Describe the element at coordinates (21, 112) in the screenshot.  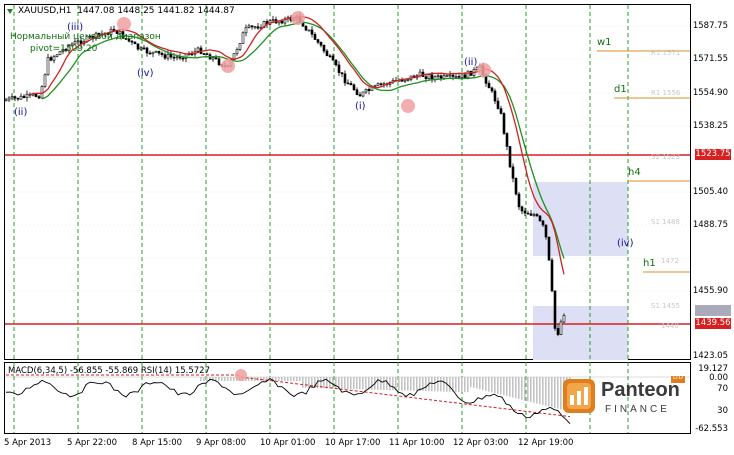
I see `wave-label: (ii)` at that location.